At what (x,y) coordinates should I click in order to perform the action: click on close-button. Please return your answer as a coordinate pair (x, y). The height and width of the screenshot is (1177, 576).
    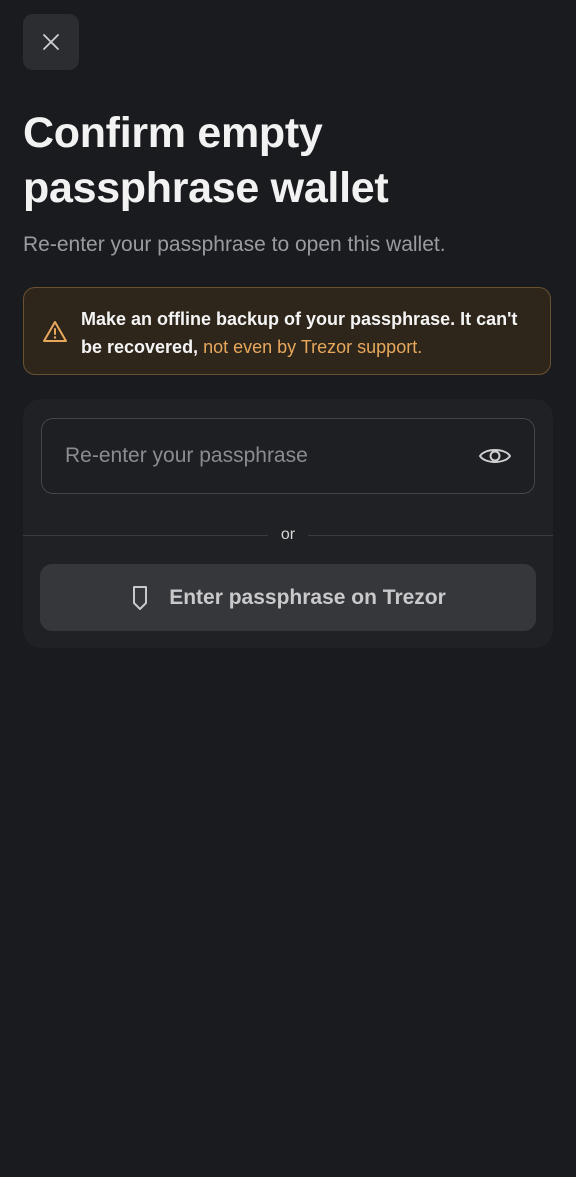
    Looking at the image, I should click on (51, 42).